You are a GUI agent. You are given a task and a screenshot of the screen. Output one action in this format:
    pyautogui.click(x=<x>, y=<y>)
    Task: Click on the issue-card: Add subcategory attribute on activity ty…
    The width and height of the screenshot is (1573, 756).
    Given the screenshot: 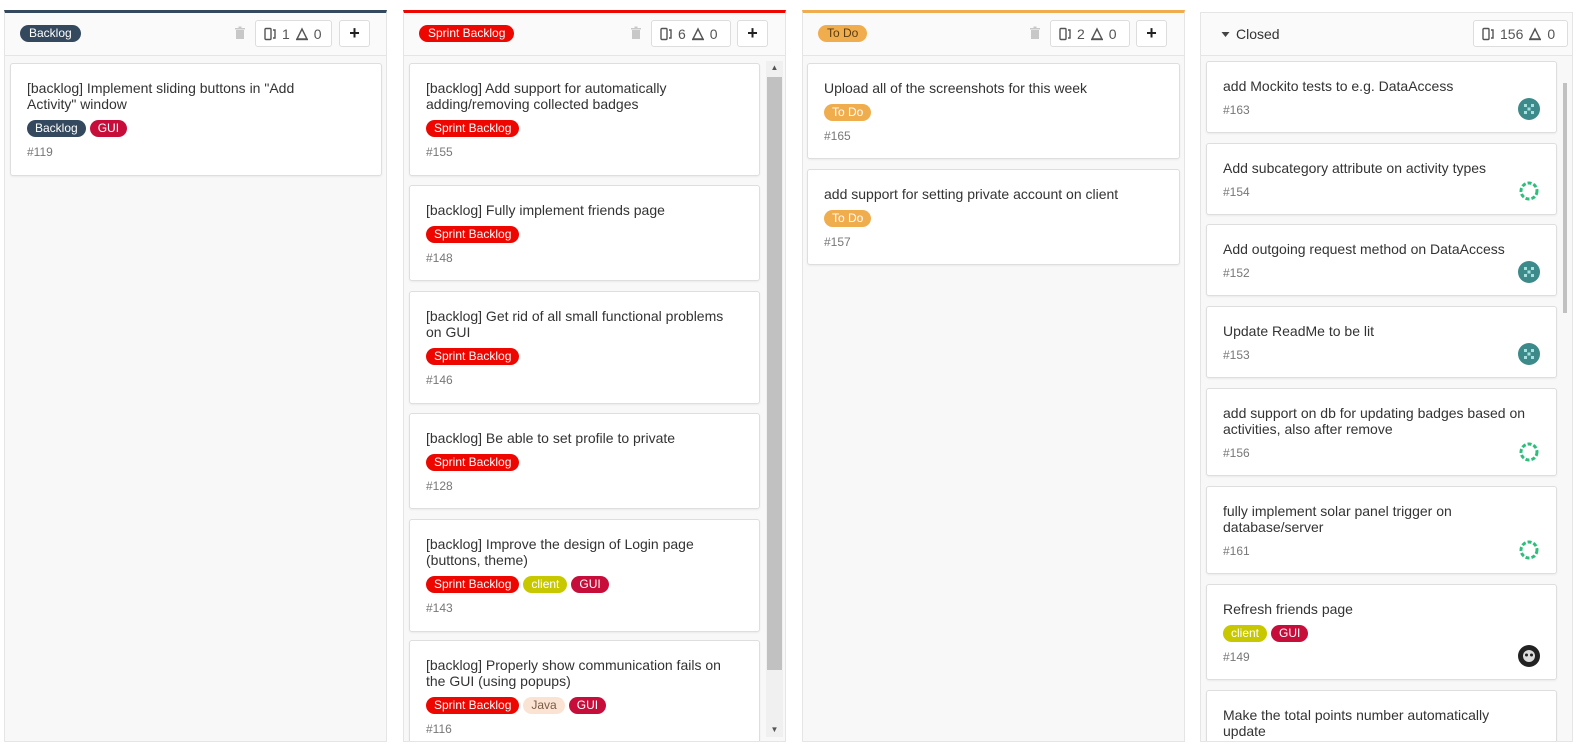 What is the action you would take?
    pyautogui.click(x=1381, y=179)
    